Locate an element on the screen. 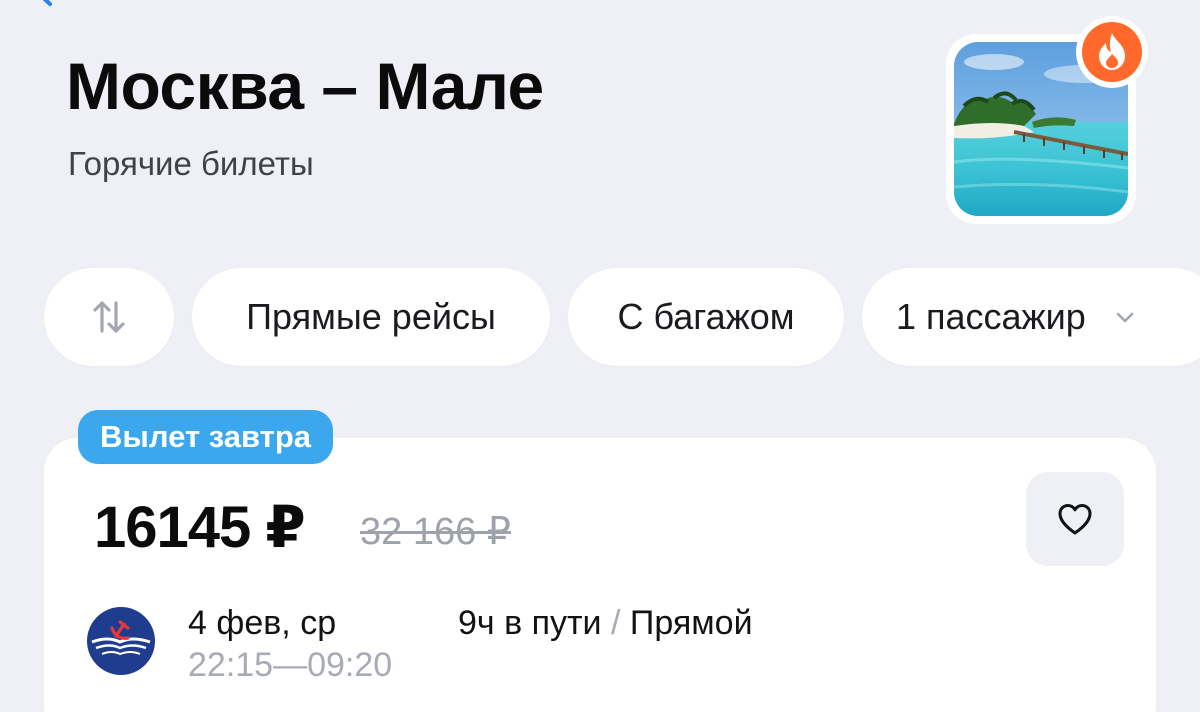  old-price: 32 166 ₽ is located at coordinates (435, 532).